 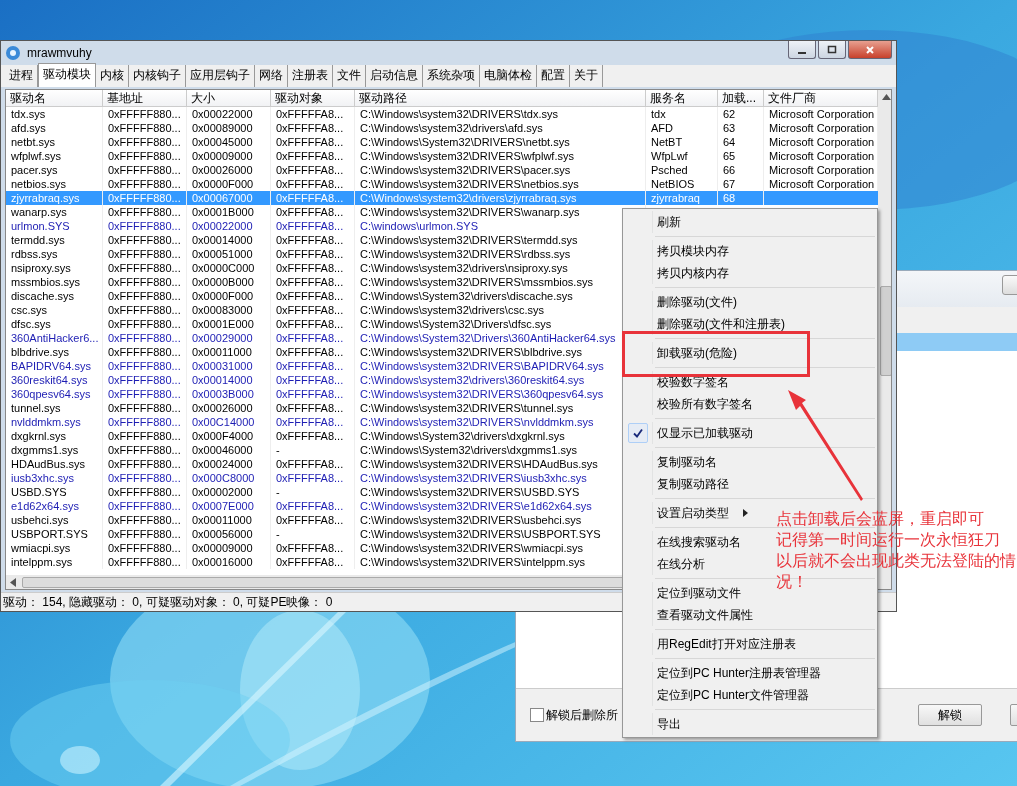 What do you see at coordinates (500, 156) in the screenshot?
I see `table-cell: C:\Windows\system32\DRIVERS\wfplwf.sys` at bounding box center [500, 156].